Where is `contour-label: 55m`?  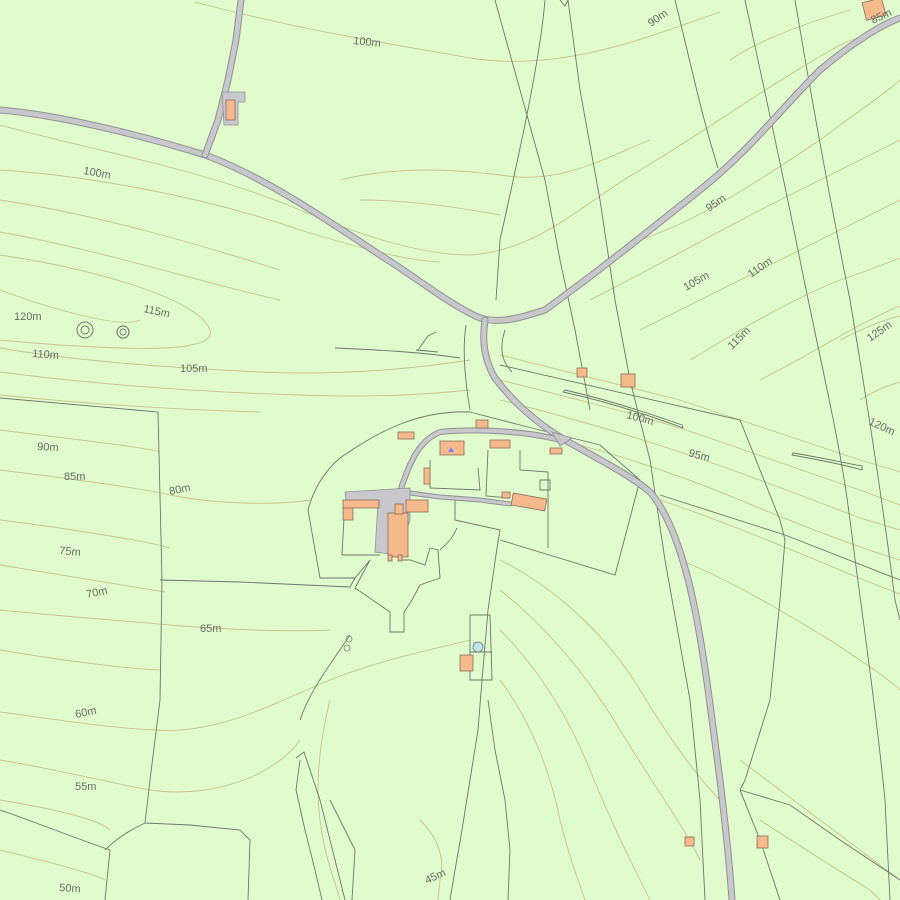 contour-label: 55m is located at coordinates (85, 787).